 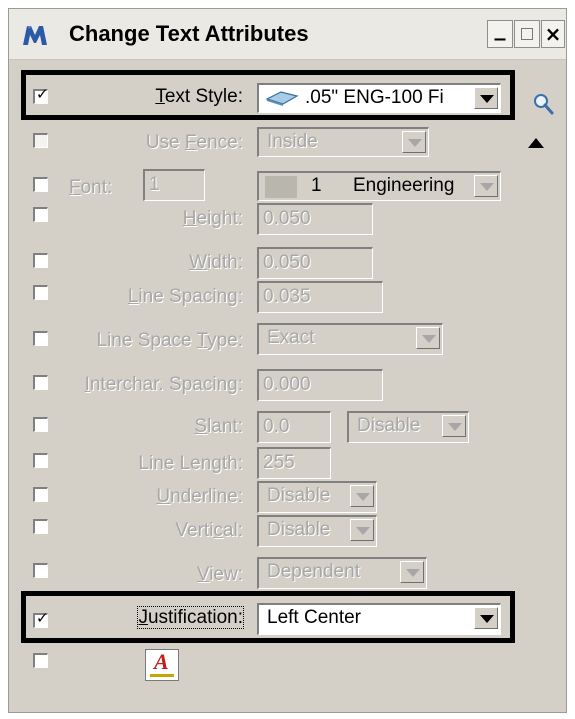 What do you see at coordinates (313, 571) in the screenshot?
I see `view-value: Dependent` at bounding box center [313, 571].